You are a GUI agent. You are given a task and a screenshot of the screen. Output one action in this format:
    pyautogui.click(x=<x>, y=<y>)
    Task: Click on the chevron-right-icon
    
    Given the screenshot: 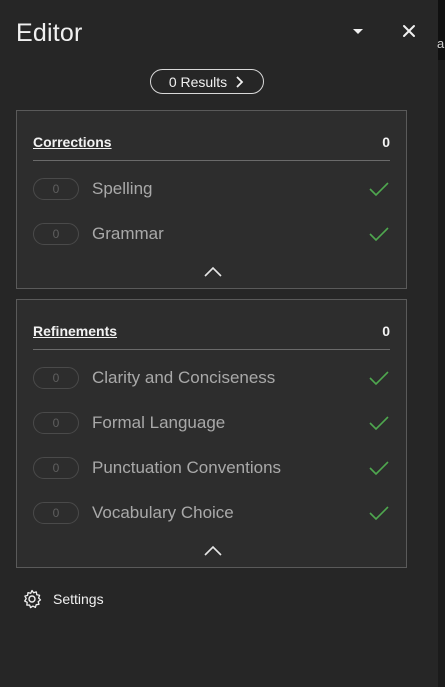 What is the action you would take?
    pyautogui.click(x=240, y=81)
    